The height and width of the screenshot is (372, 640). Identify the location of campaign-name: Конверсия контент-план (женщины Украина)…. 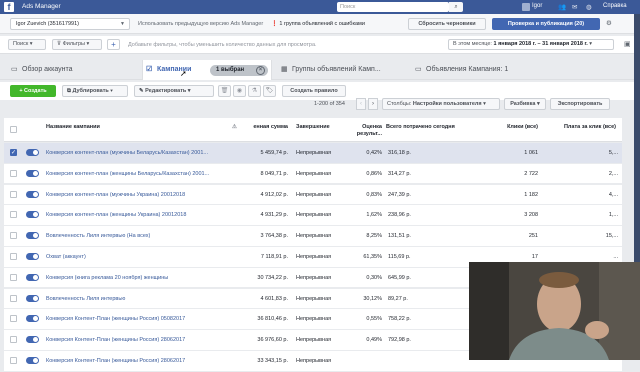
(134, 215).